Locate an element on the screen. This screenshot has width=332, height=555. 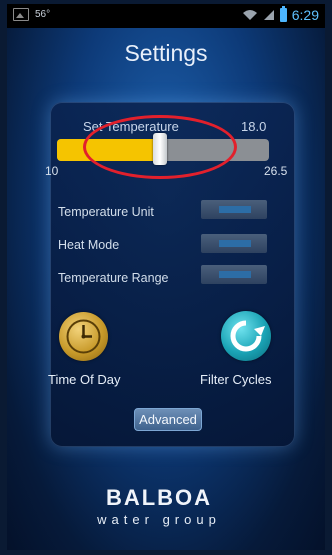
status-temperature: 56° is located at coordinates (43, 14).